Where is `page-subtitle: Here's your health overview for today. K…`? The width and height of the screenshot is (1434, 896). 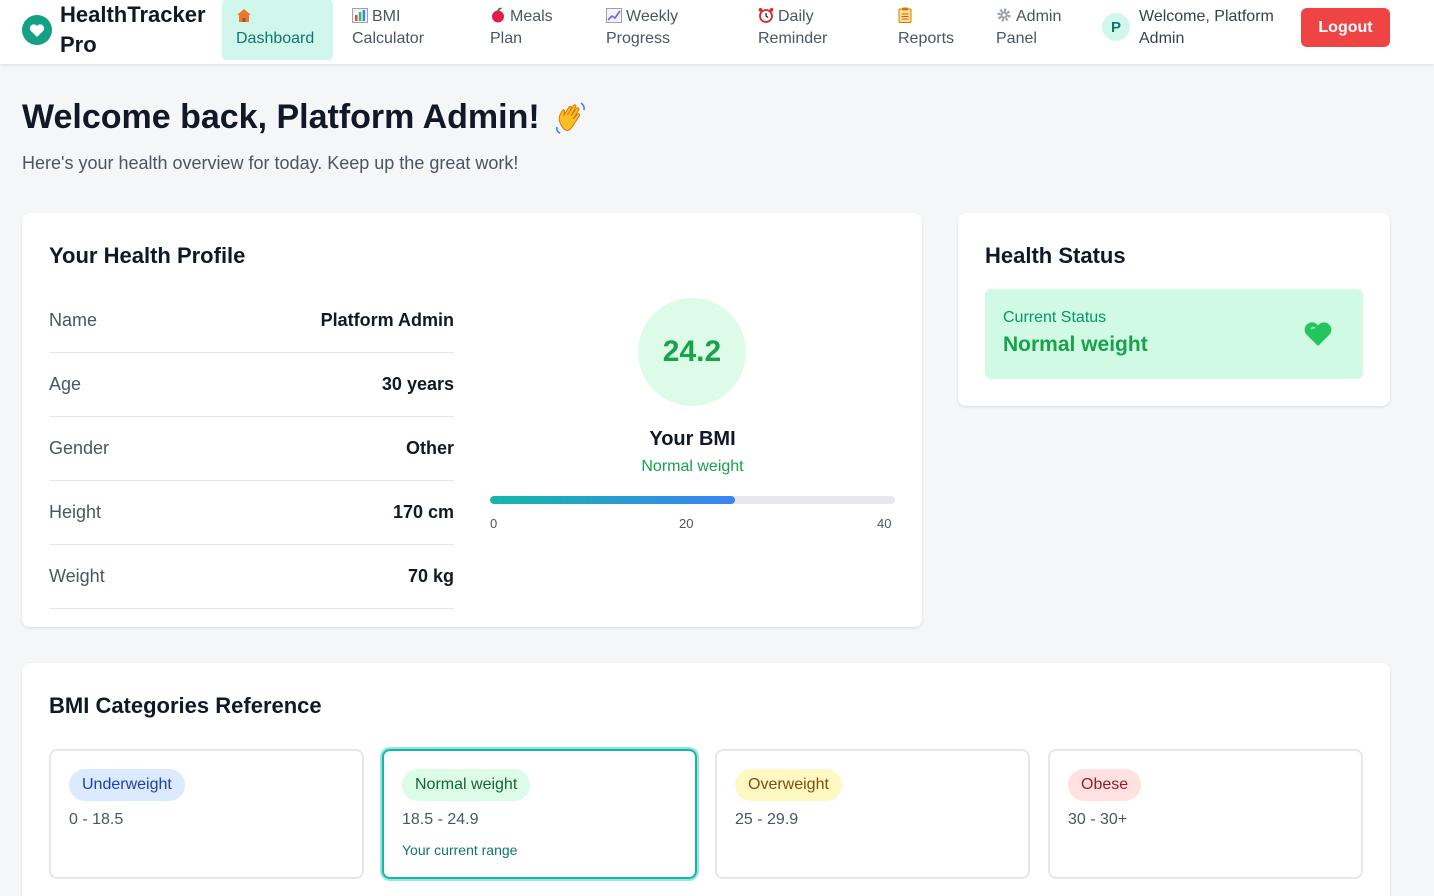
page-subtitle: Here's your health overview for today. K… is located at coordinates (270, 163).